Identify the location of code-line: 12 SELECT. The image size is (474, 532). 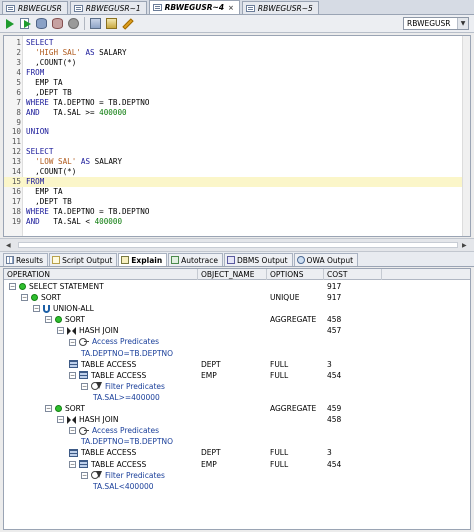
(237, 152).